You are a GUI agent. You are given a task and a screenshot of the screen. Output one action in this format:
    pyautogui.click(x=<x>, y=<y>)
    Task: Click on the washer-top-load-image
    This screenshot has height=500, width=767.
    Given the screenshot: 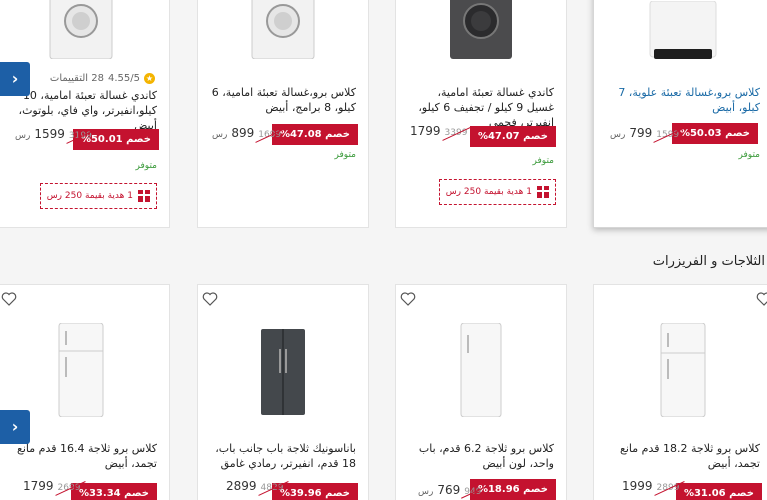 What is the action you would take?
    pyautogui.click(x=683, y=30)
    